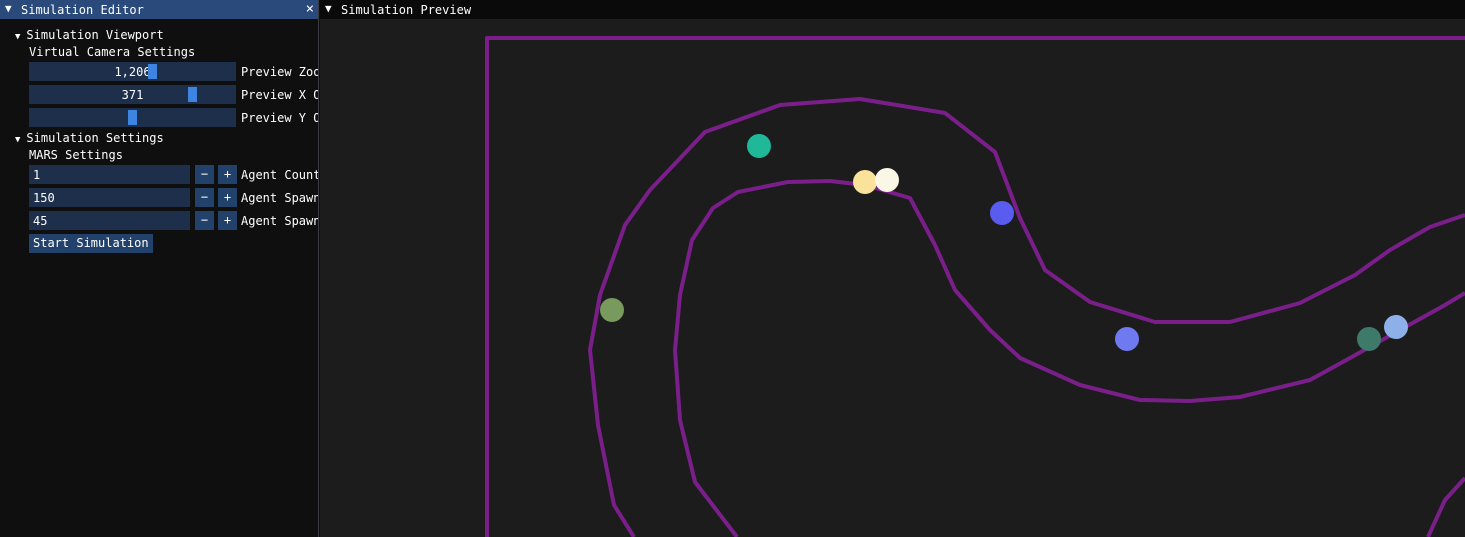 The width and height of the screenshot is (1465, 537). What do you see at coordinates (109, 197) in the screenshot?
I see `agent-spawn-input-1: 150` at bounding box center [109, 197].